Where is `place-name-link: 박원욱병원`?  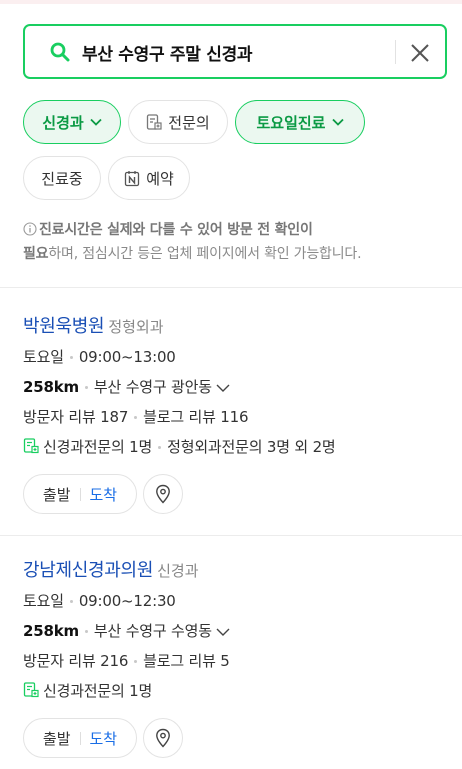 place-name-link: 박원욱병원 is located at coordinates (64, 326).